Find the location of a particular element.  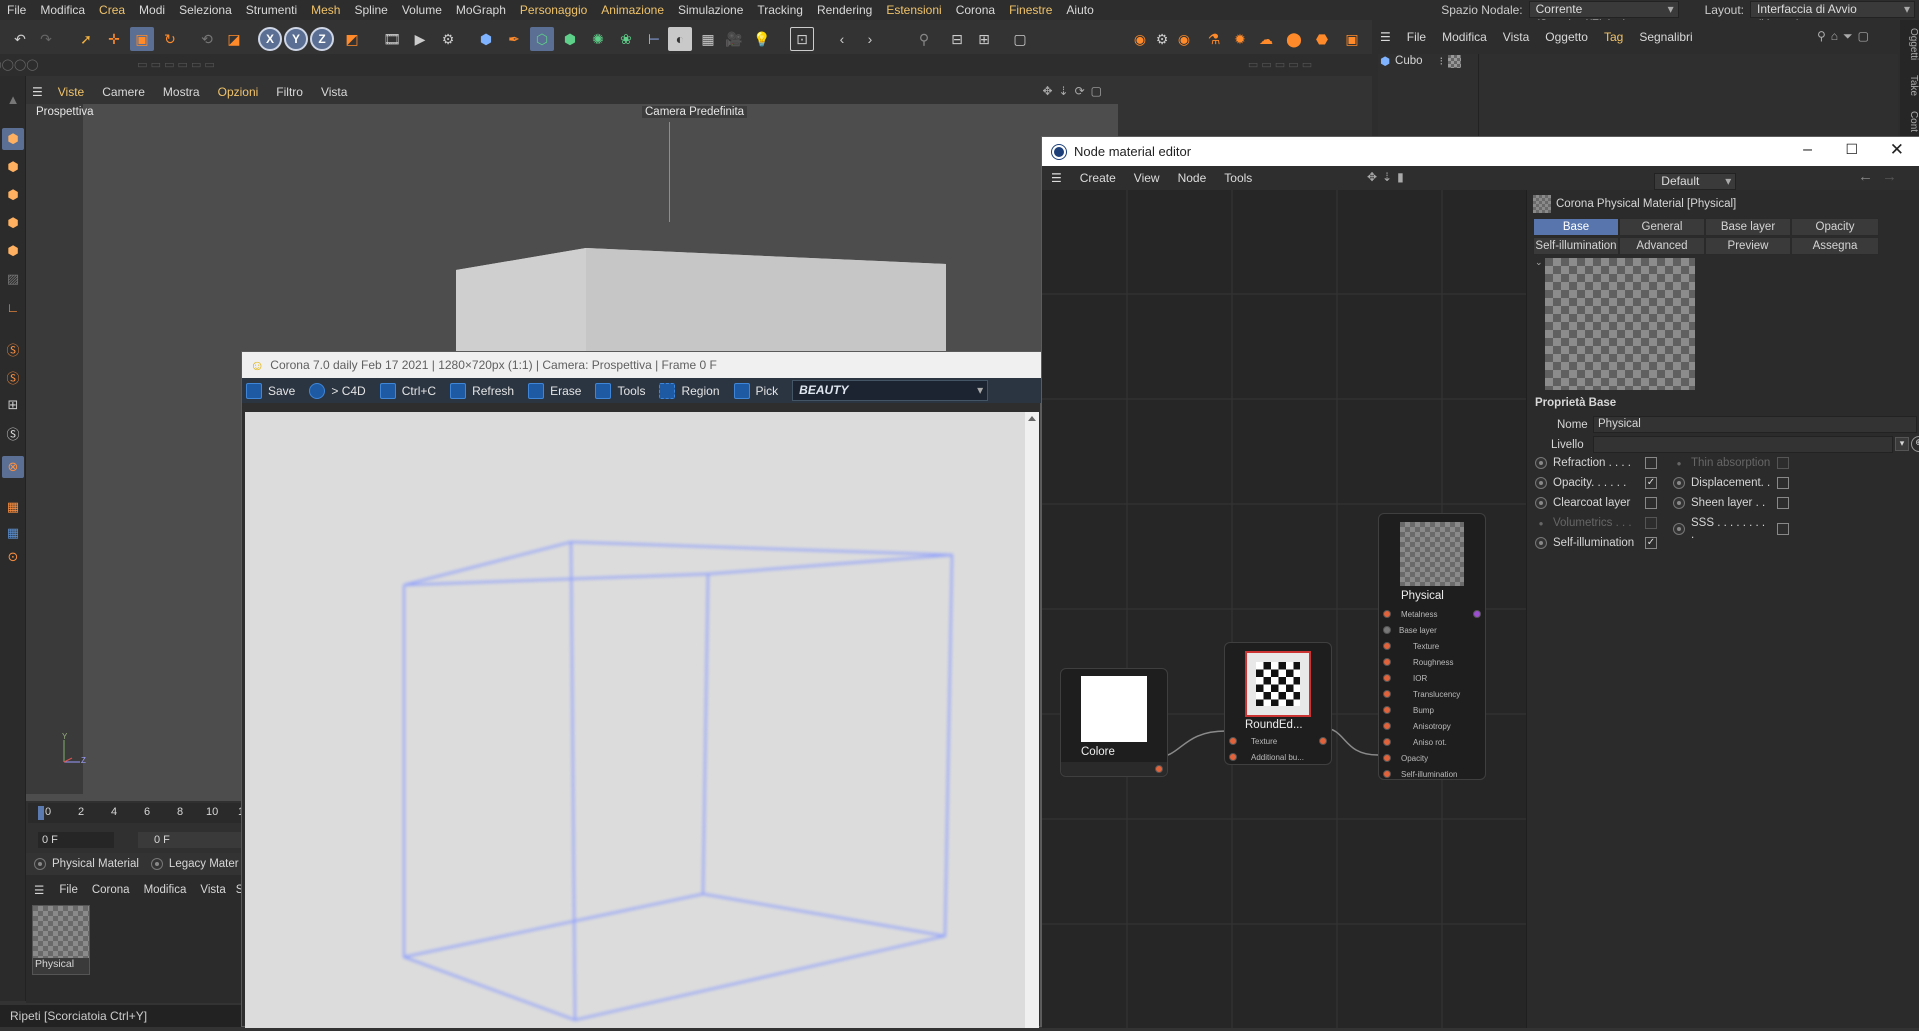

menu-corona: Corona is located at coordinates (975, 10).